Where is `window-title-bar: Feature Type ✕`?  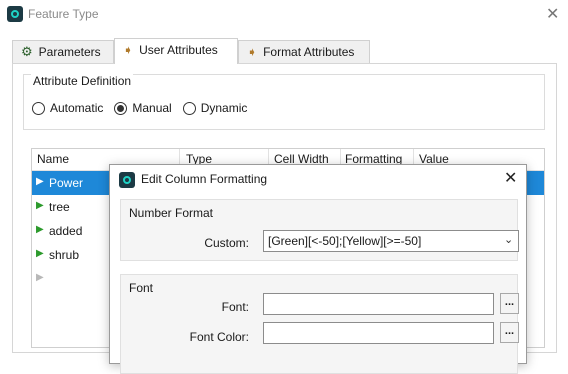
window-title-bar: Feature Type ✕ is located at coordinates (284, 15).